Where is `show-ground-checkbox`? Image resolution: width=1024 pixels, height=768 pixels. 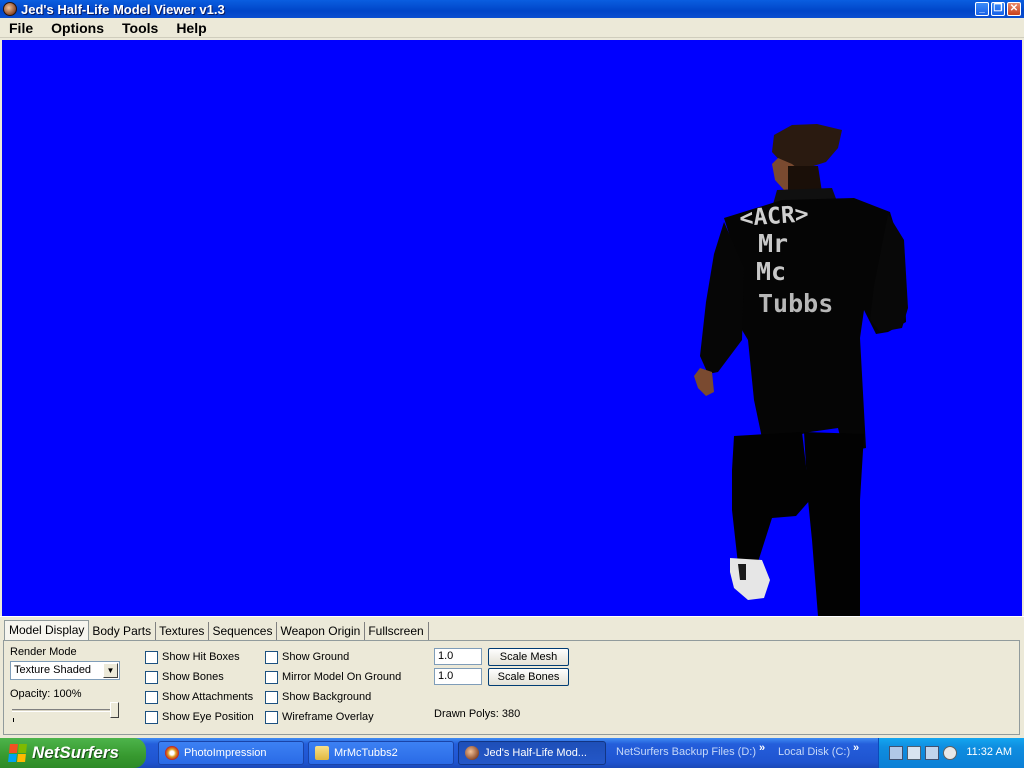 show-ground-checkbox is located at coordinates (271, 657).